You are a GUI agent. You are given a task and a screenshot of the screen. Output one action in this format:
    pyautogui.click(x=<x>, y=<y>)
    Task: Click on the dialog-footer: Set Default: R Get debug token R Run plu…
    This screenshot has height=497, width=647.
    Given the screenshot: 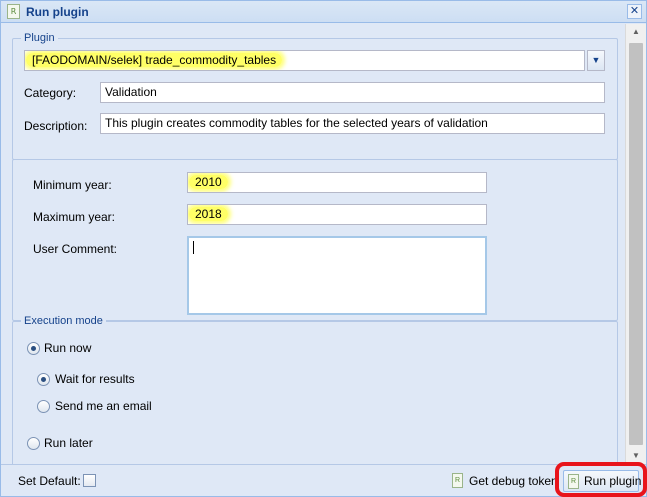 What is the action you would take?
    pyautogui.click(x=324, y=479)
    